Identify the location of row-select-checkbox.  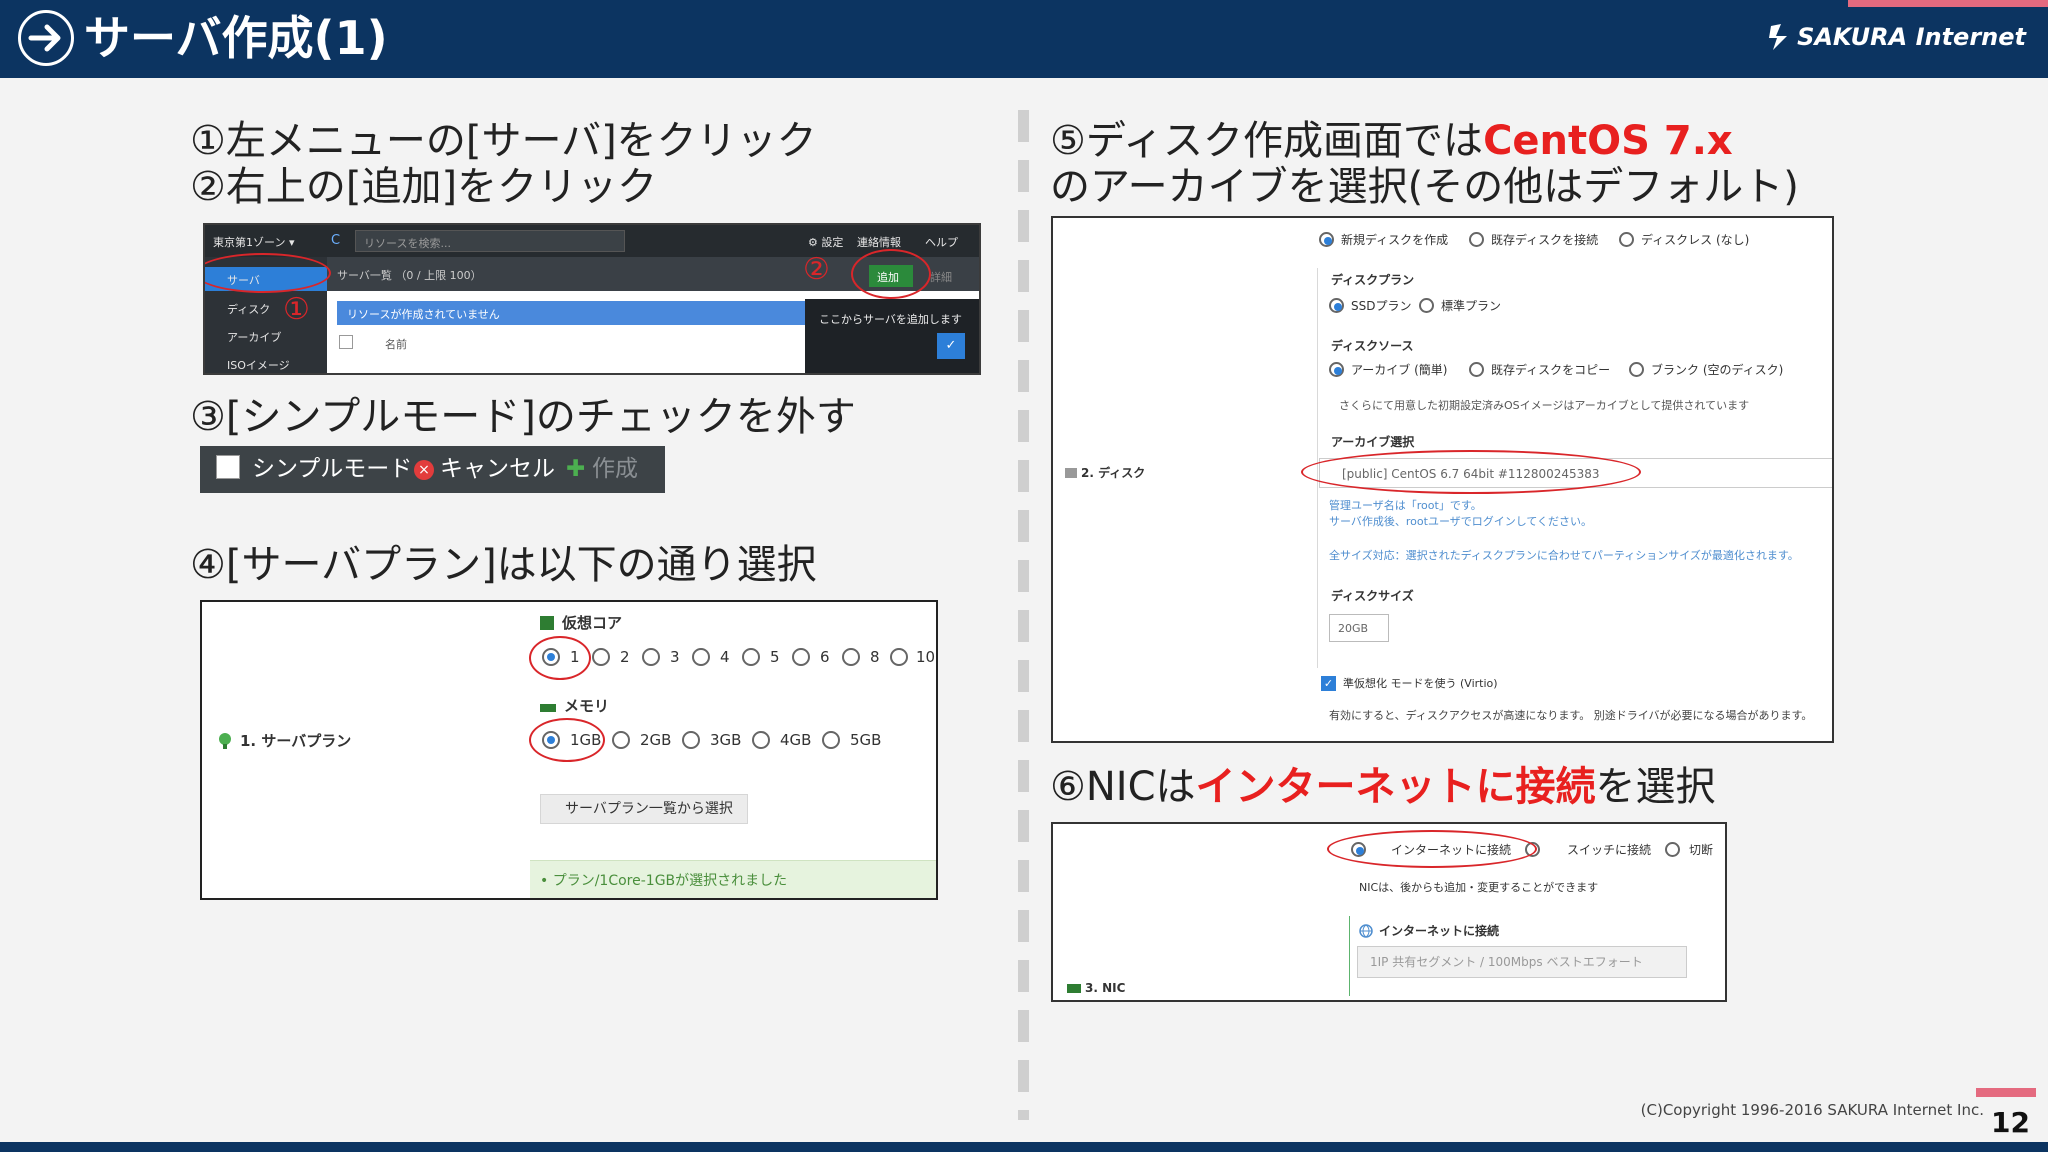
(346, 342).